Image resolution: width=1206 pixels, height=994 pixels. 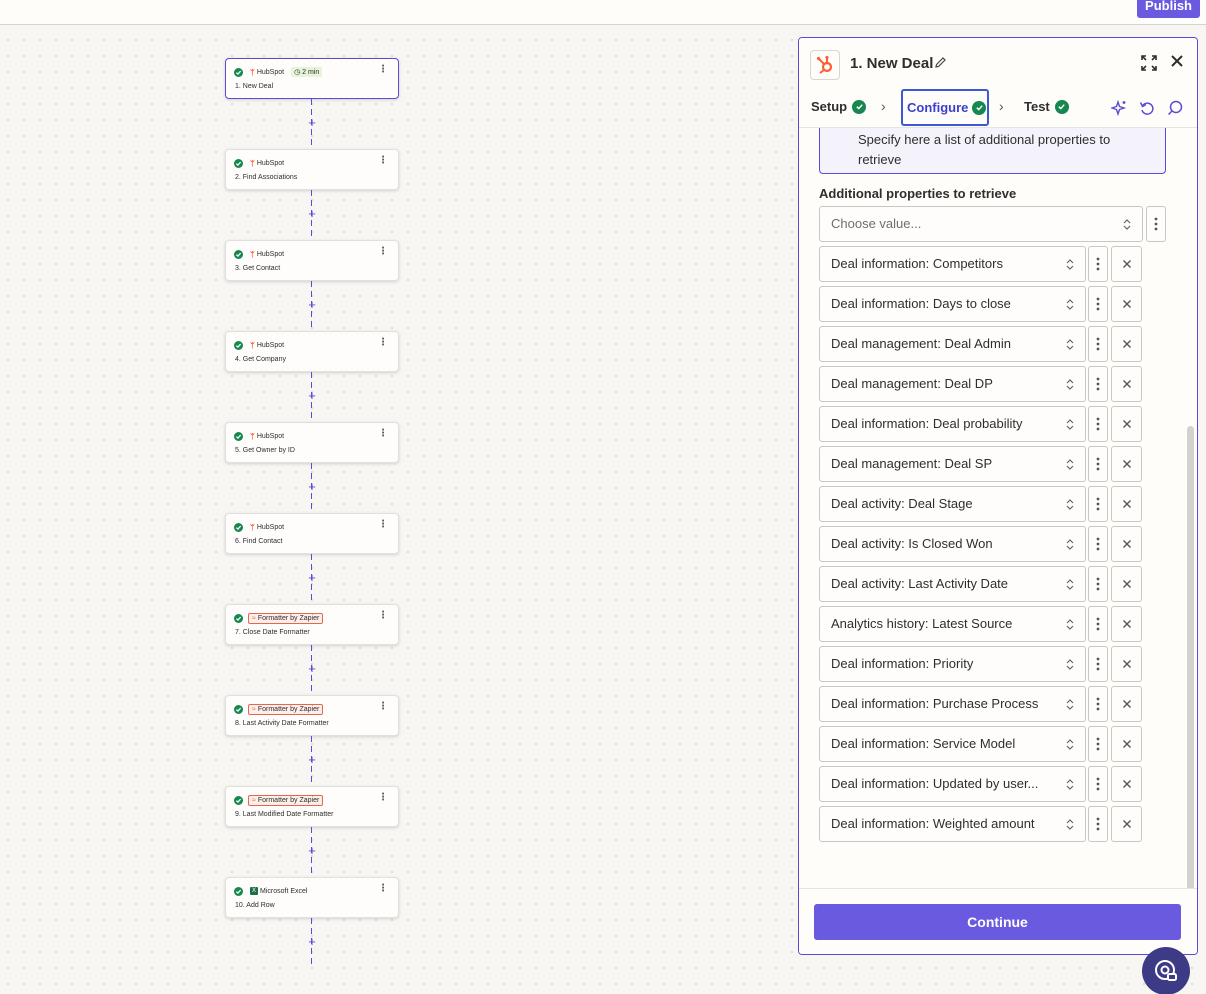 I want to click on workflow-step: ᛘ HubSpot 6. Find Contact ⋮, so click(x=312, y=533).